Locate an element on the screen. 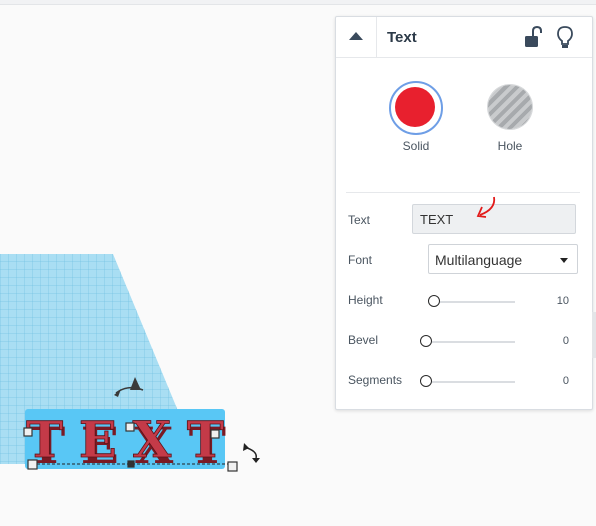  collapse-panel-button is located at coordinates (356, 37).